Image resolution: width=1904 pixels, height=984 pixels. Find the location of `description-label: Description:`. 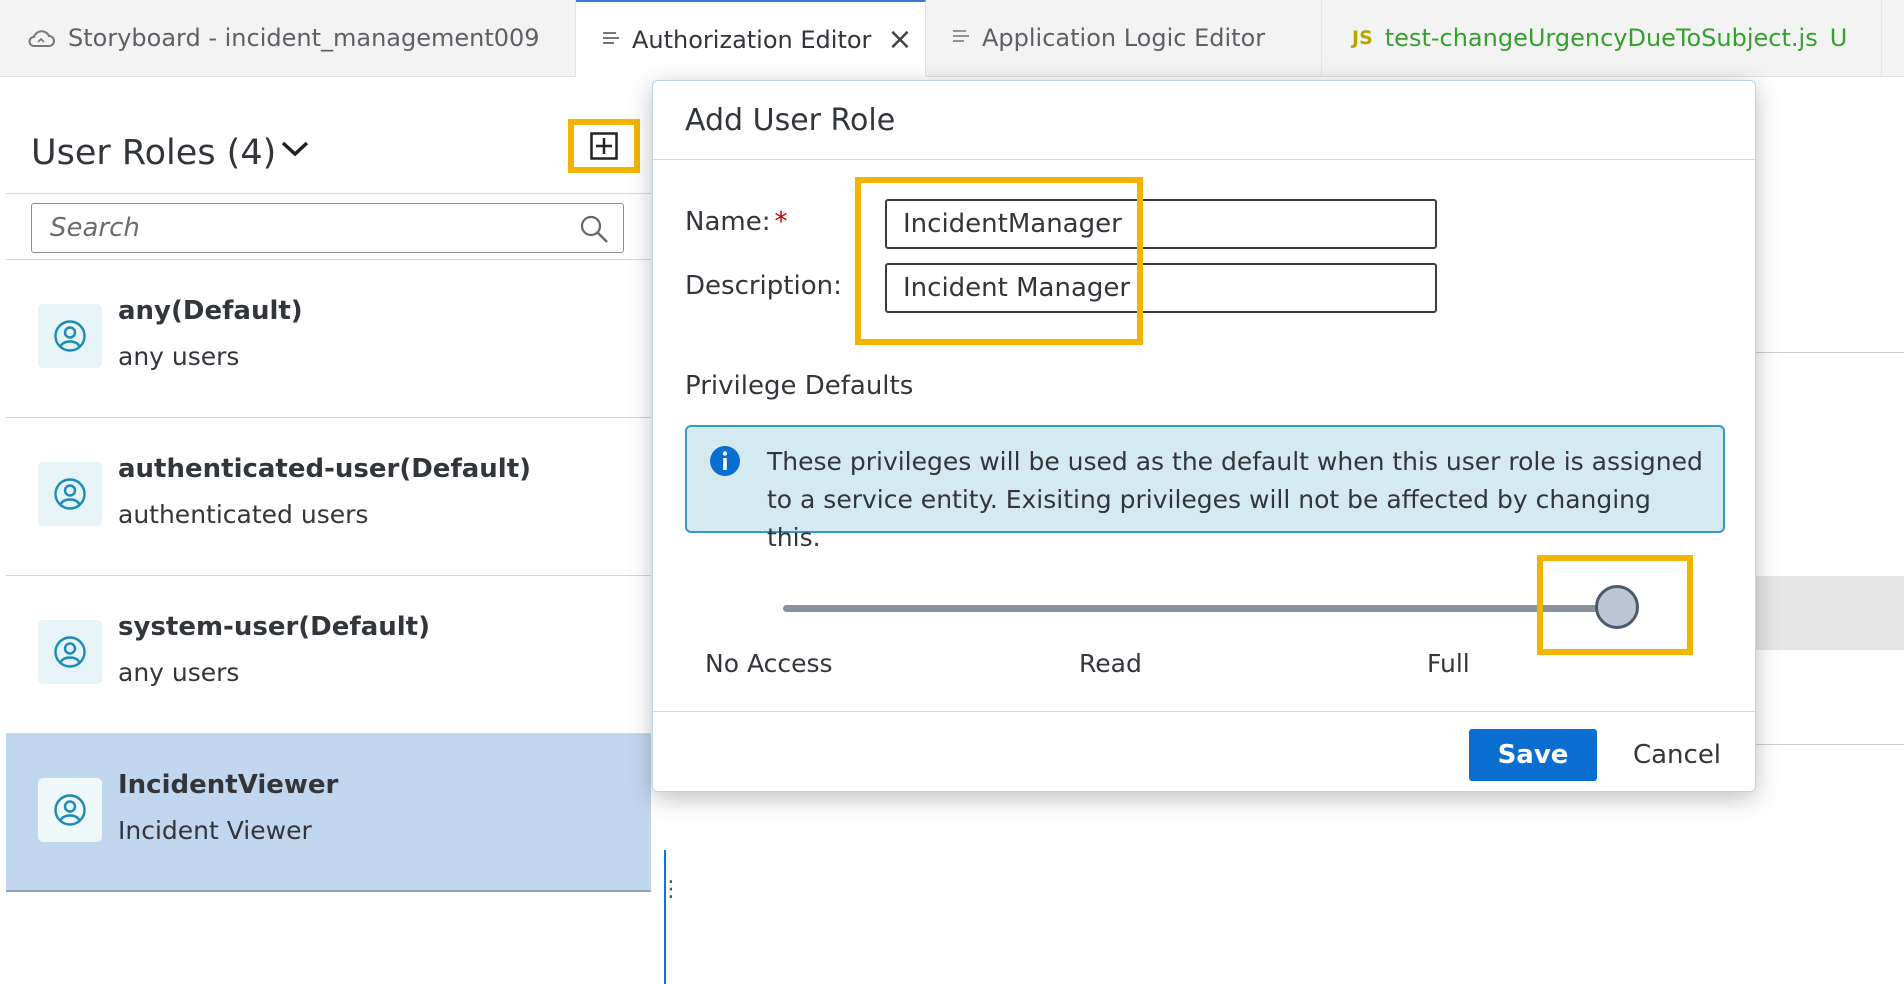

description-label: Description: is located at coordinates (763, 286).